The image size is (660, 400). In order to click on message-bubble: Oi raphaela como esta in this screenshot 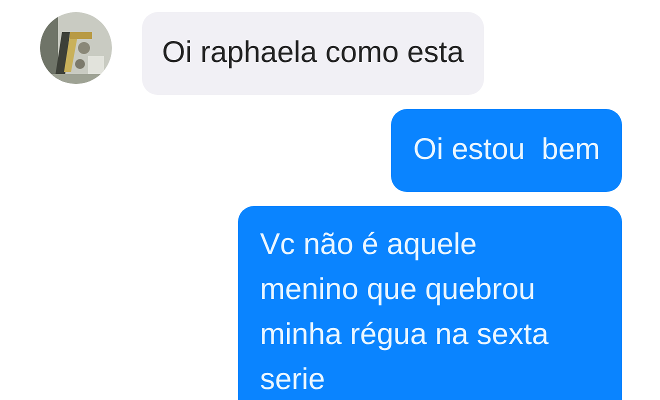, I will do `click(313, 53)`.